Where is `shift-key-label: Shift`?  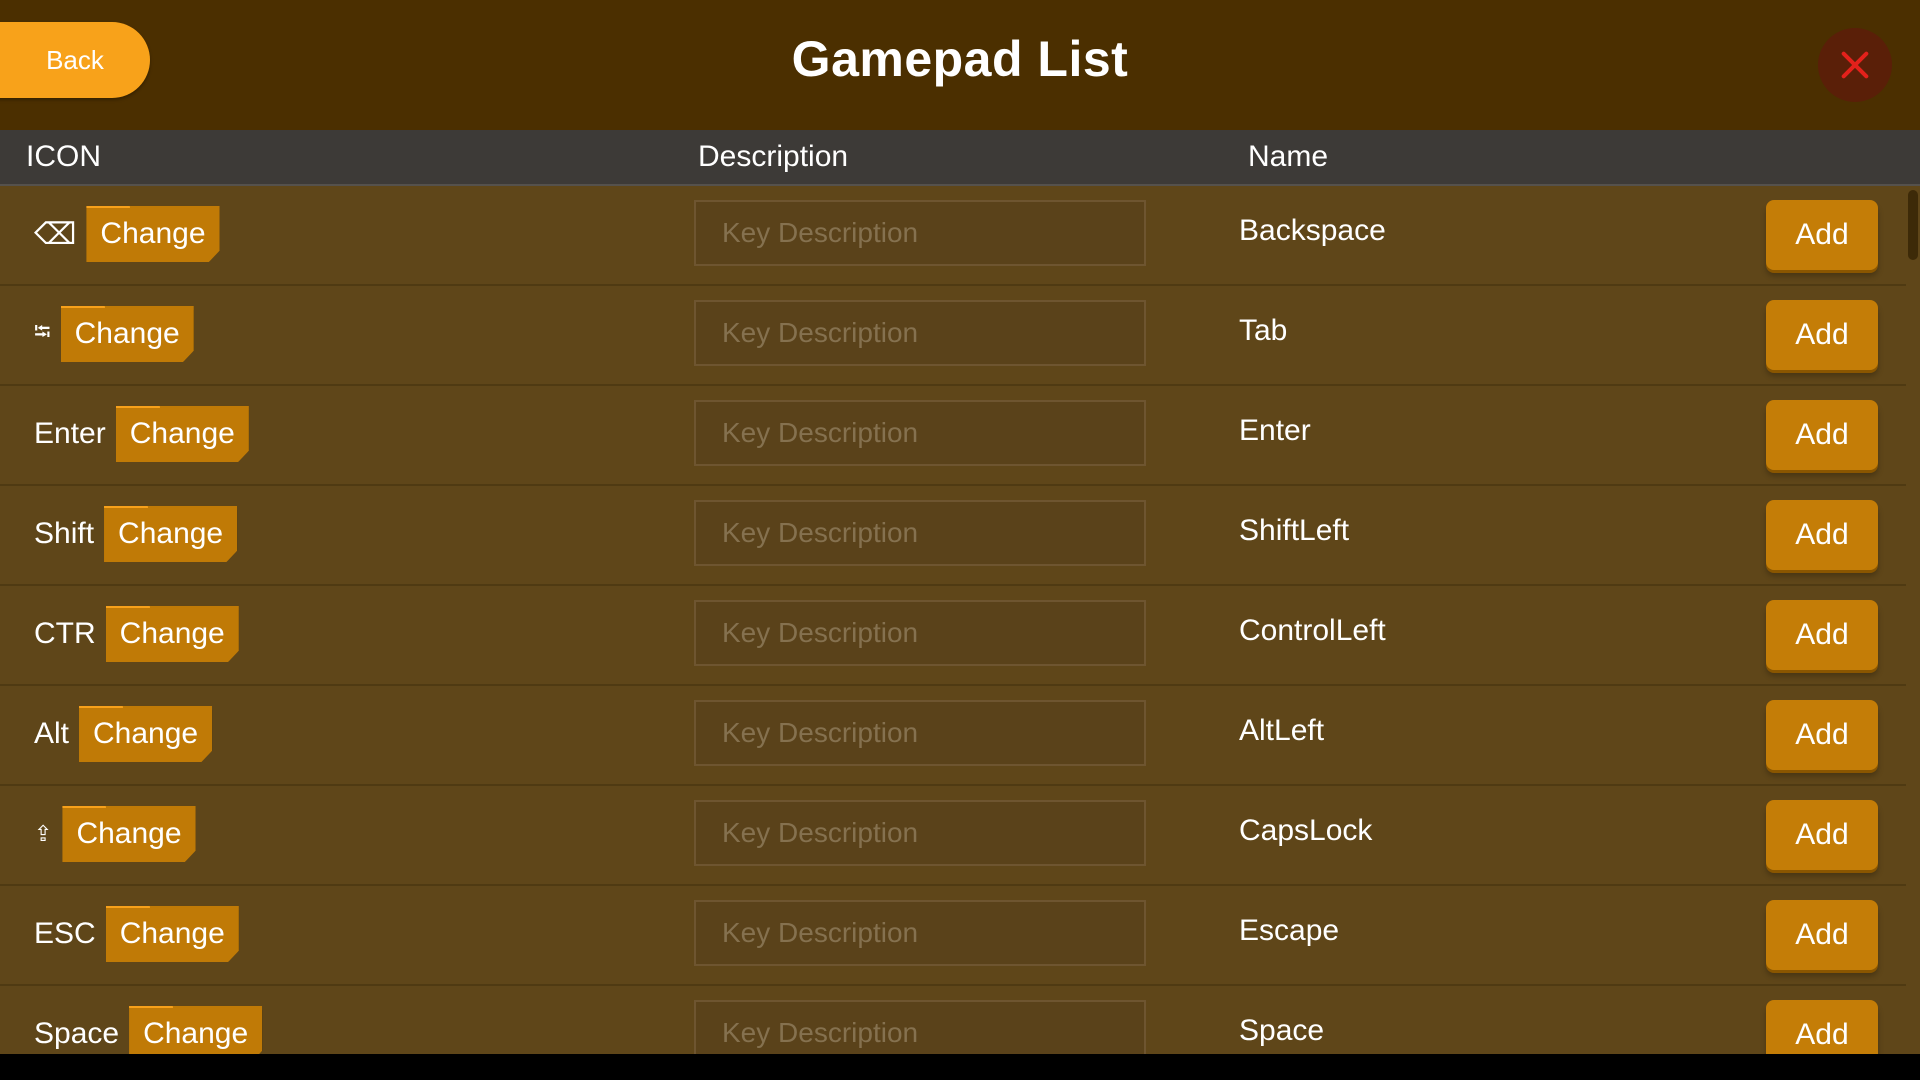 shift-key-label: Shift is located at coordinates (64, 533).